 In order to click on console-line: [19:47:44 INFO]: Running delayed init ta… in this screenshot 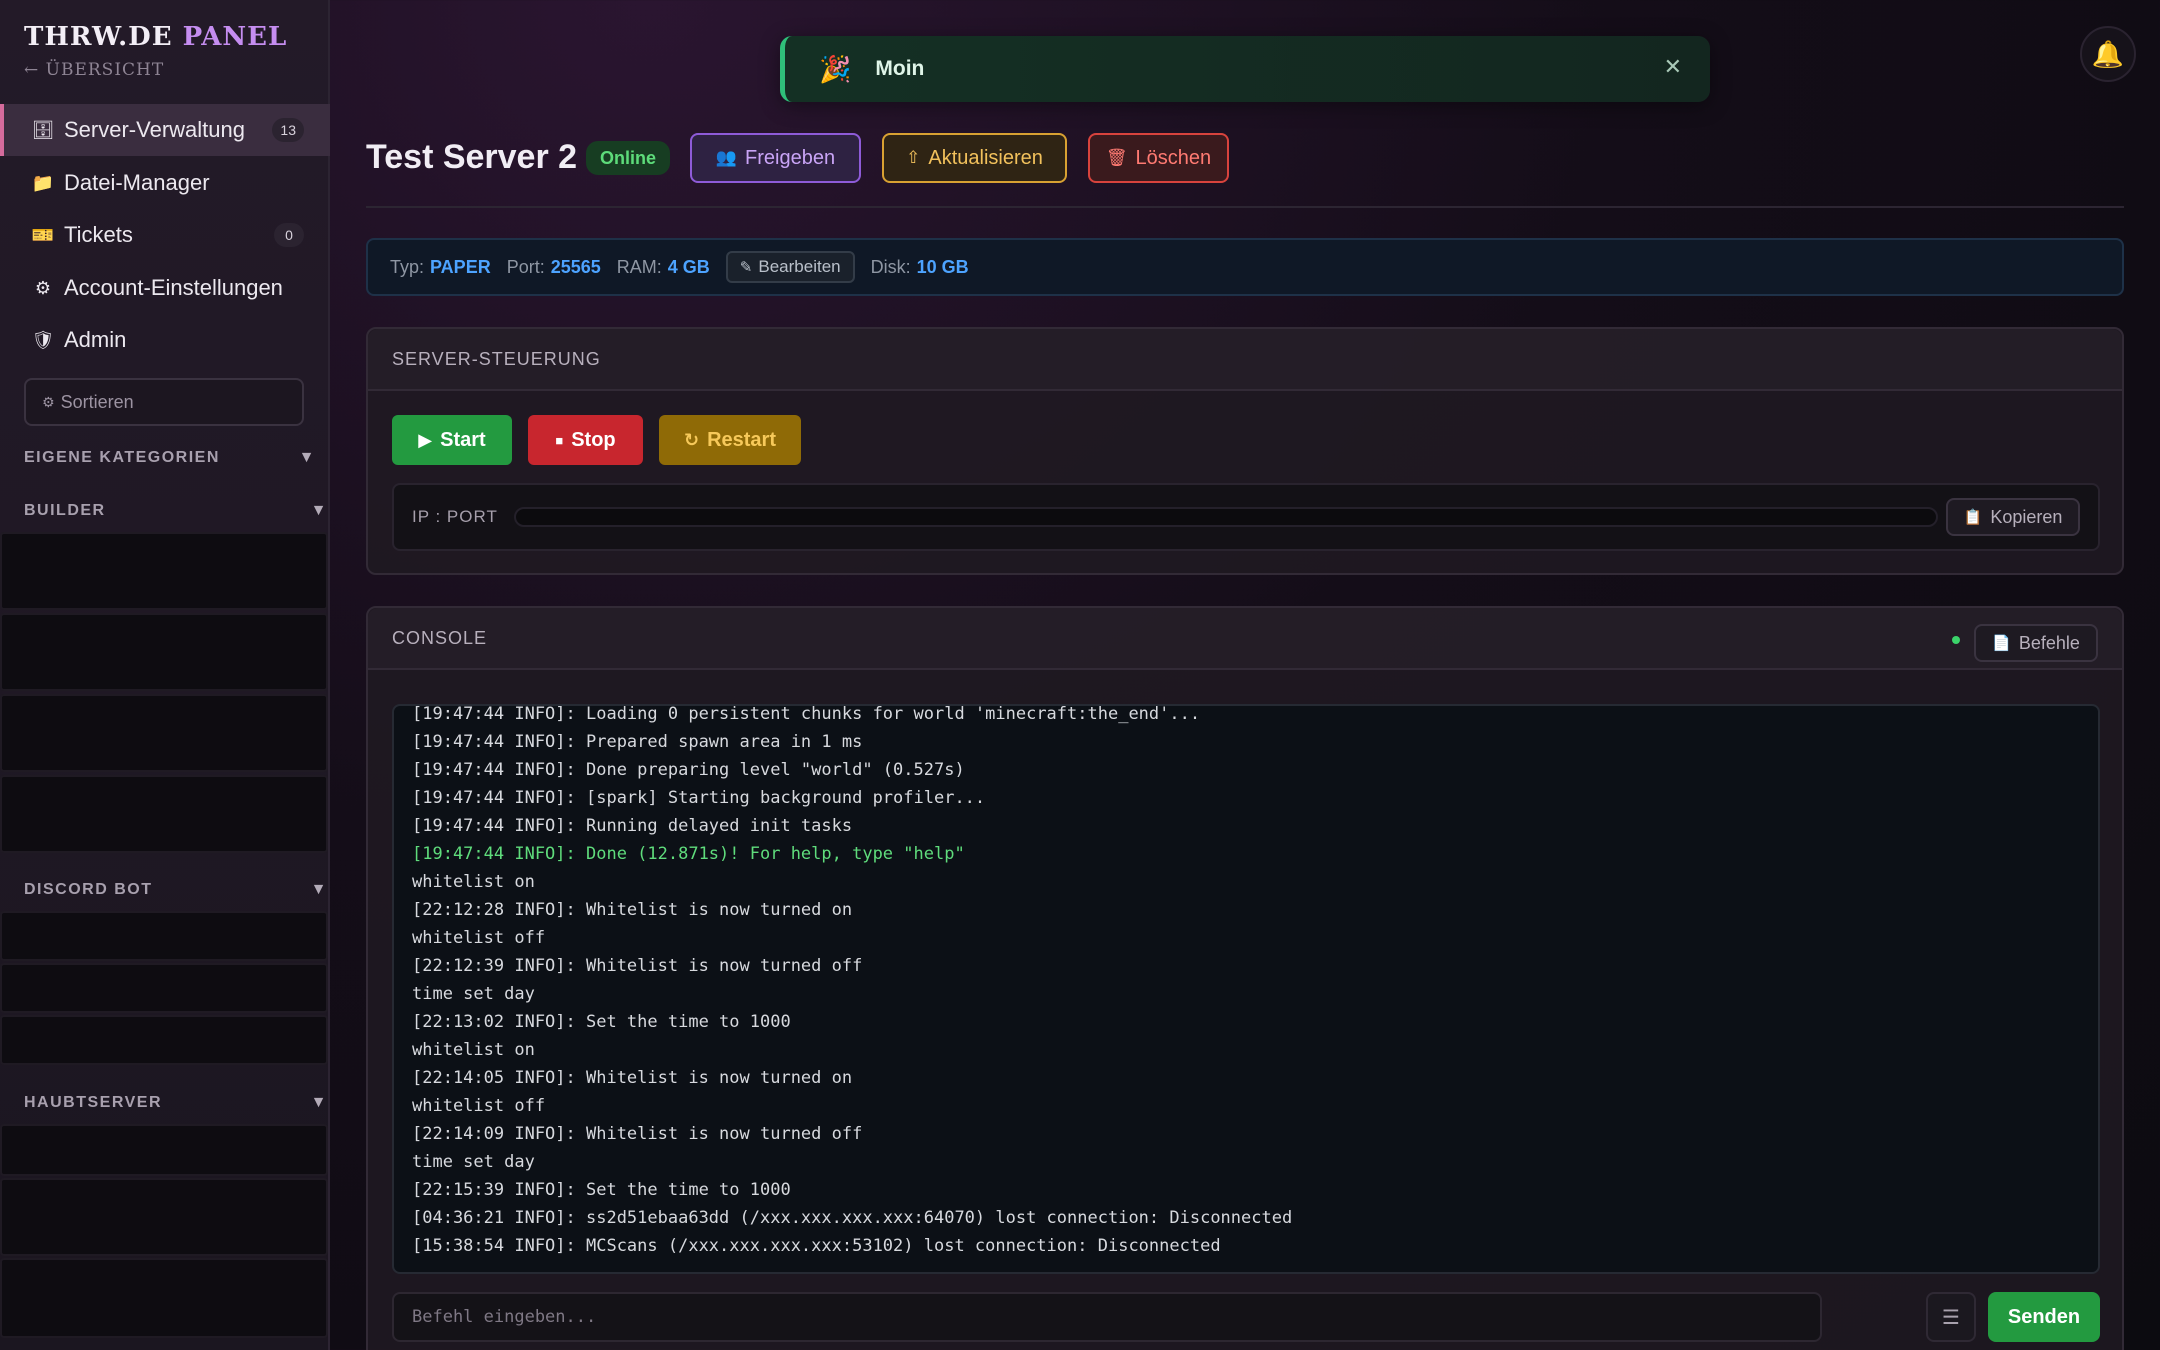, I will do `click(632, 826)`.